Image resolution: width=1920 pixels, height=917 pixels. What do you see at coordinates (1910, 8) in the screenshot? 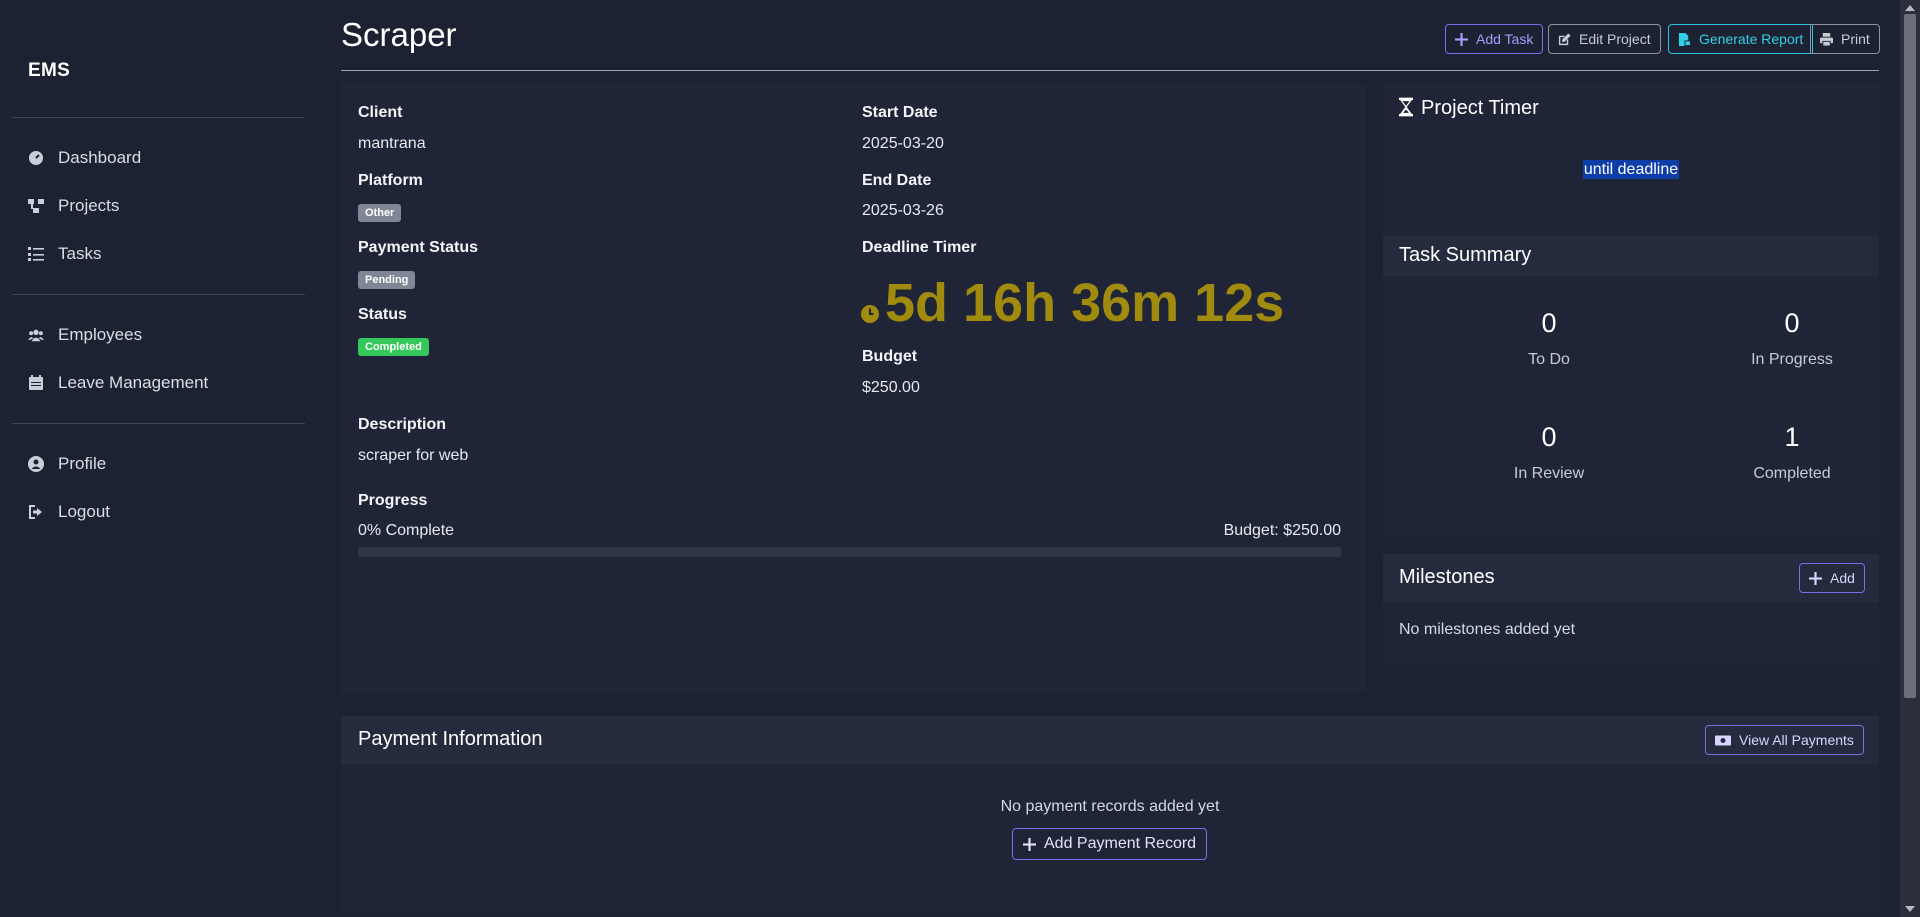
I see `scroll-up-arrow` at bounding box center [1910, 8].